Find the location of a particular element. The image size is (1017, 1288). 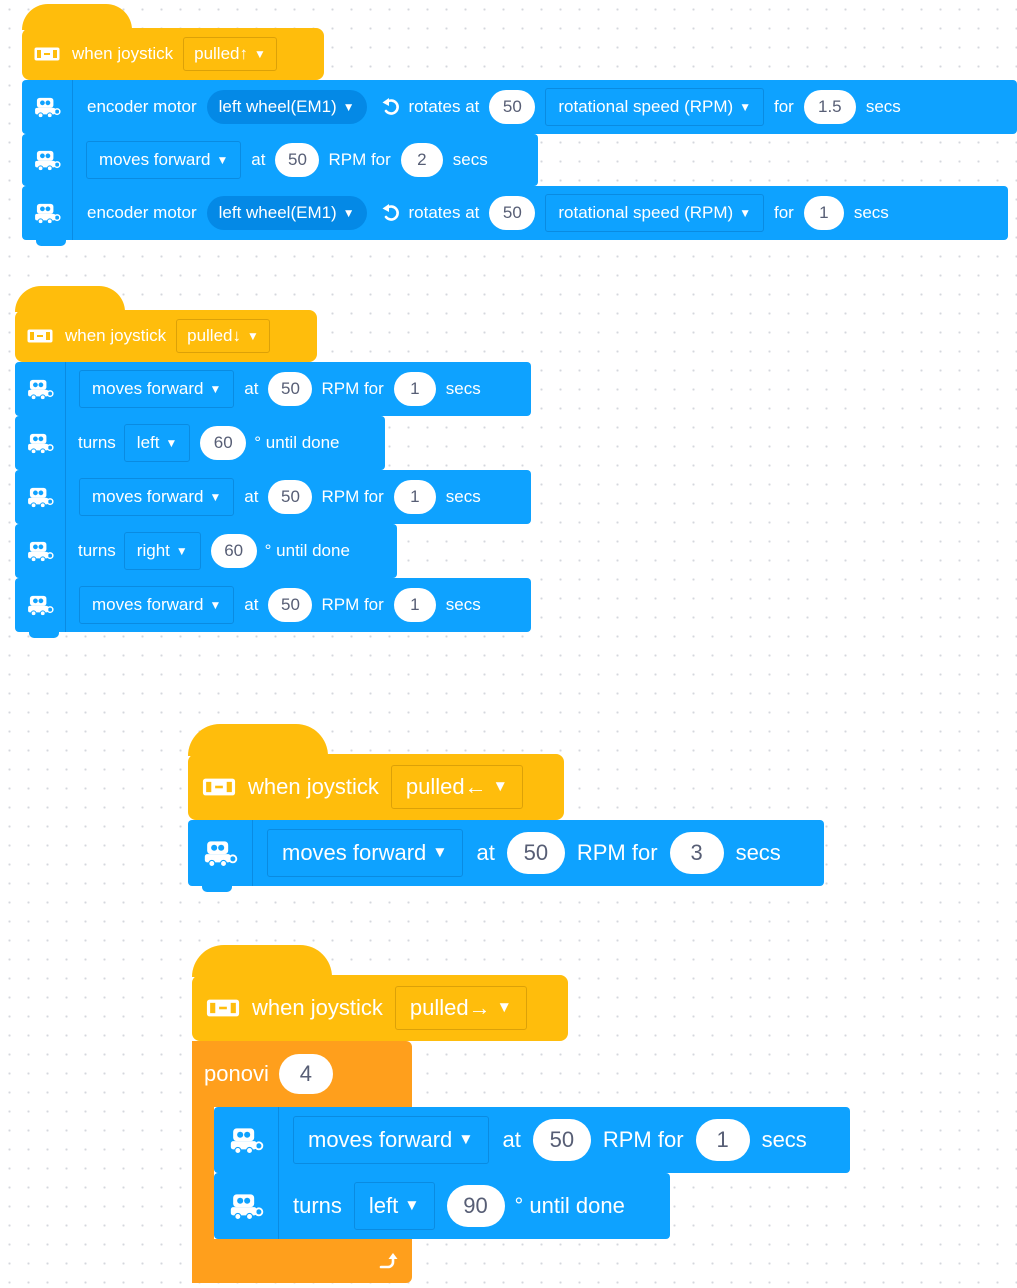

repeat-header: ponovi 4 is located at coordinates (302, 1074).